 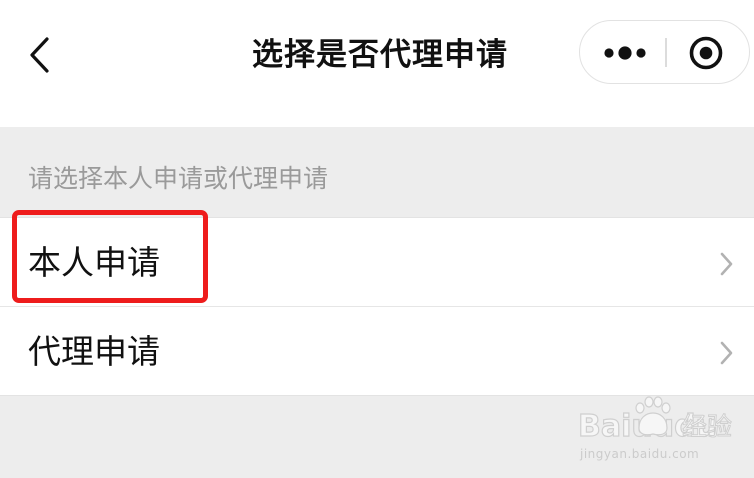 I want to click on watermark-logo: Baiuudu, so click(x=647, y=426).